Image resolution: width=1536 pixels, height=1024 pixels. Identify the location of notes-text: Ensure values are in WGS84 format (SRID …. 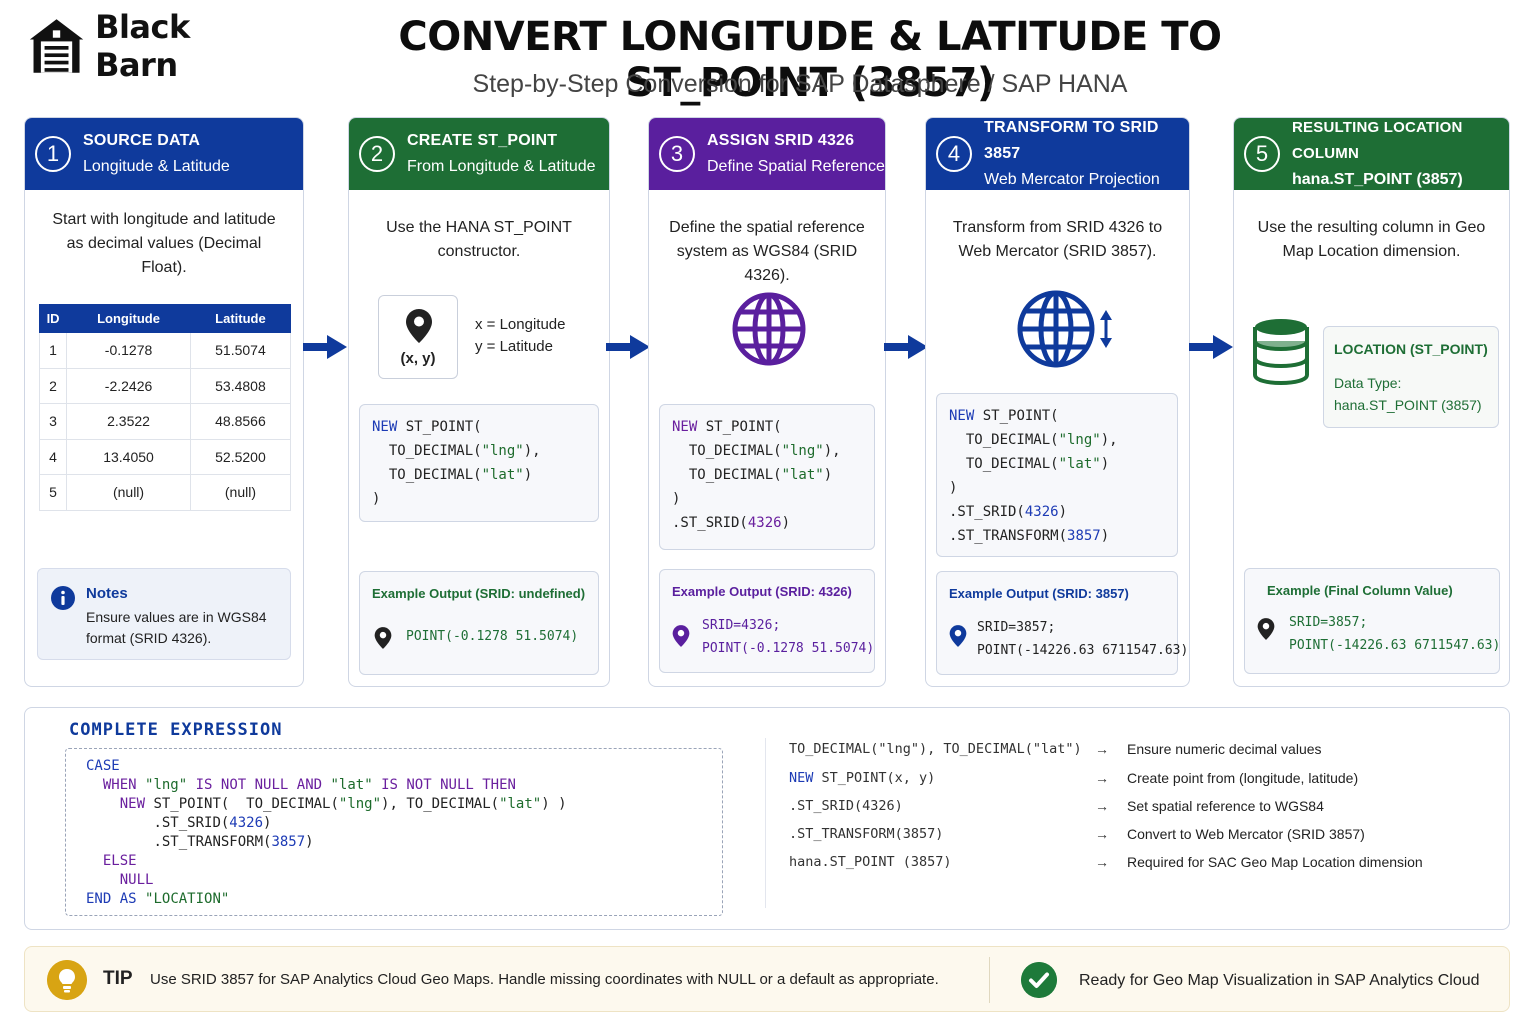
(176, 627).